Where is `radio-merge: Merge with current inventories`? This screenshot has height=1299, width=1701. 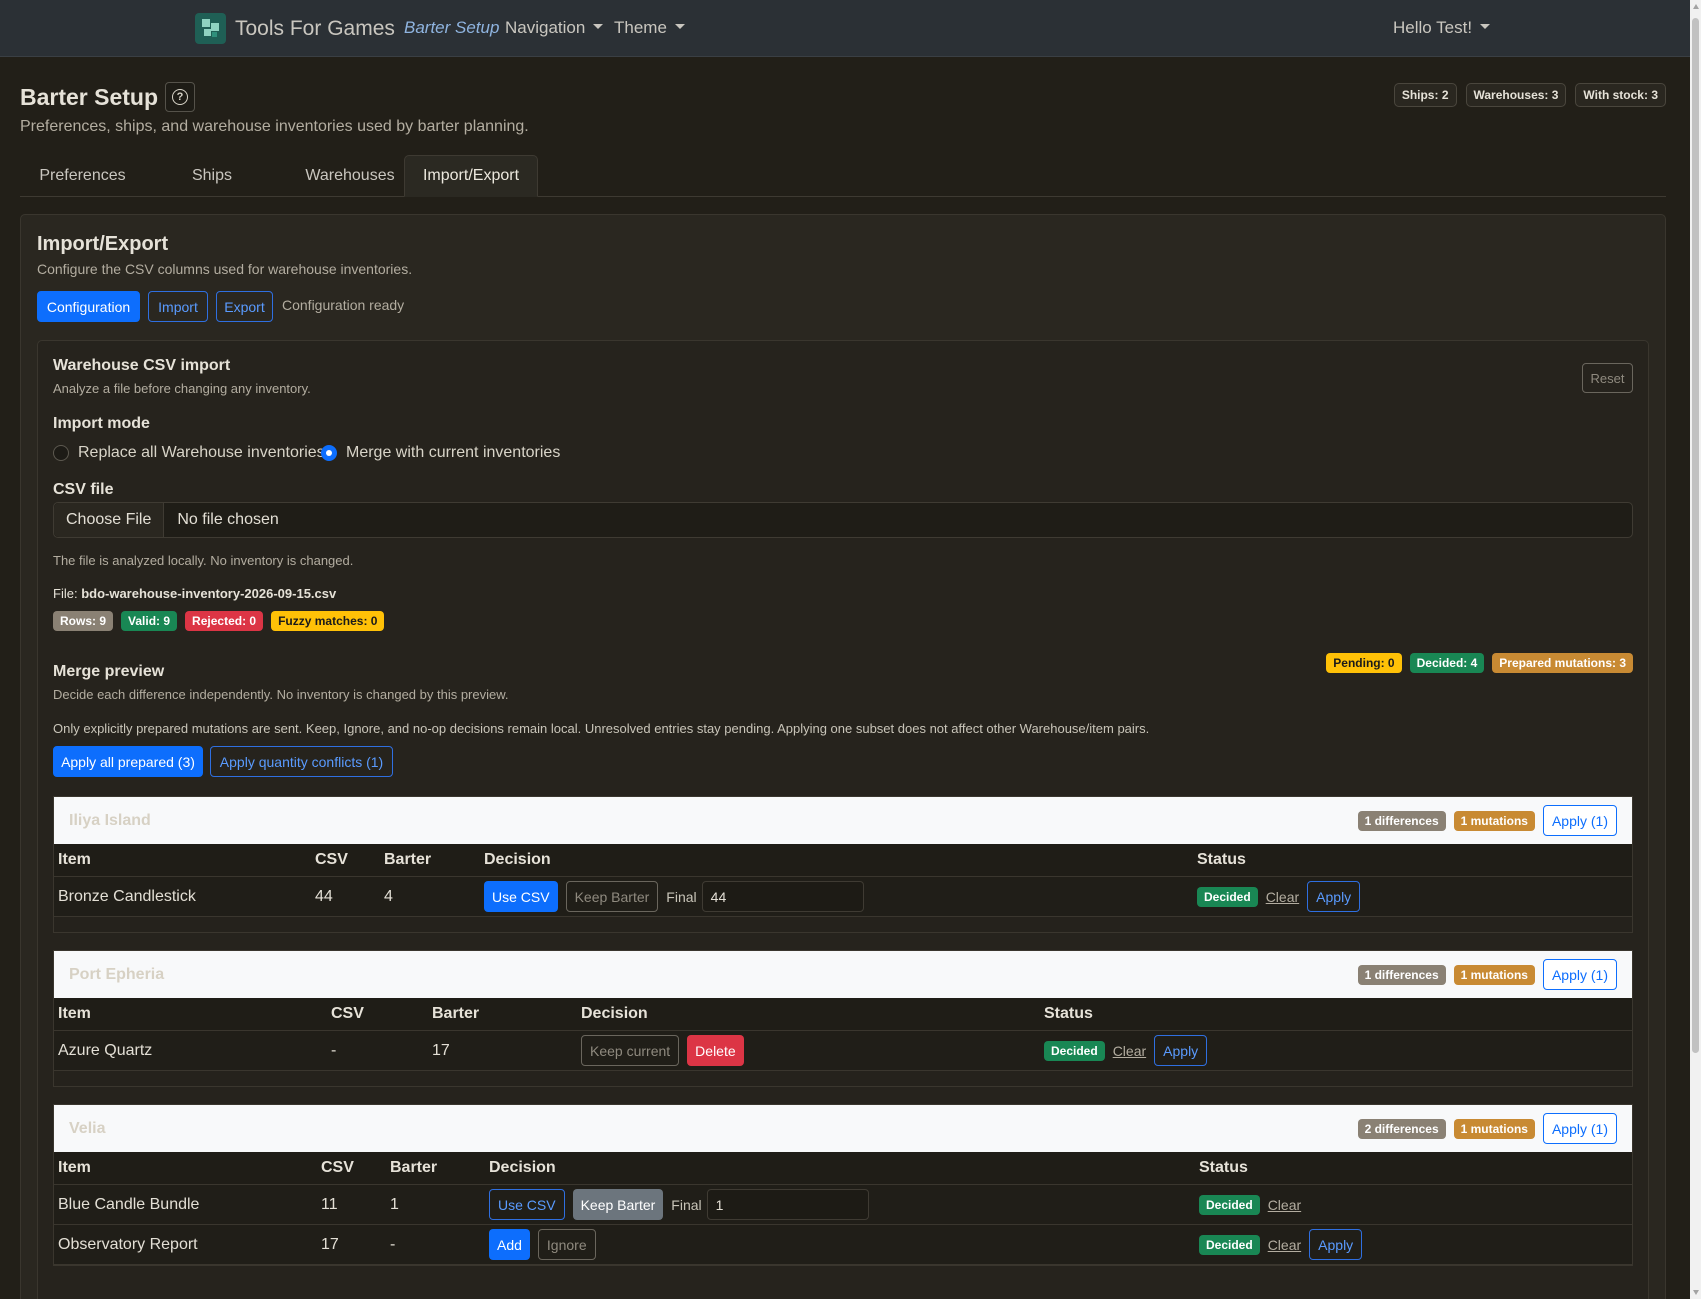
radio-merge: Merge with current inventories is located at coordinates (440, 453).